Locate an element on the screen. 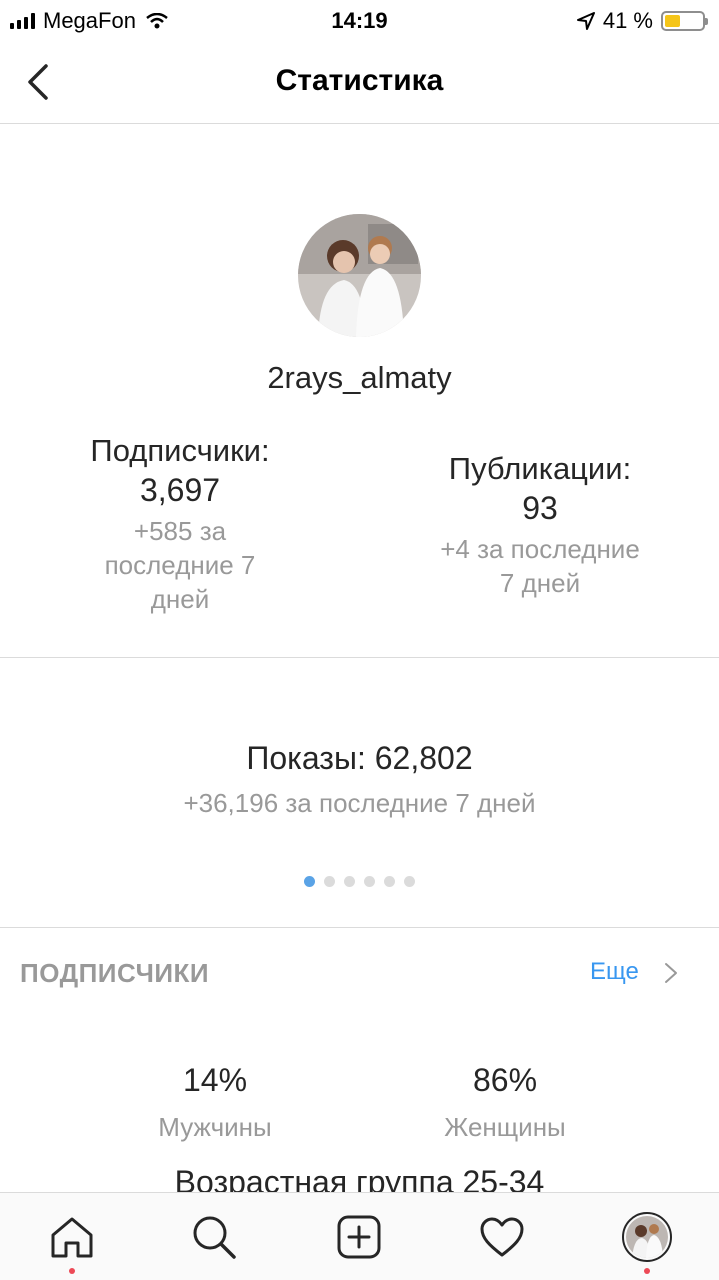 The image size is (719, 1280). followers-change: +585 за последние 7 дней is located at coordinates (180, 565).